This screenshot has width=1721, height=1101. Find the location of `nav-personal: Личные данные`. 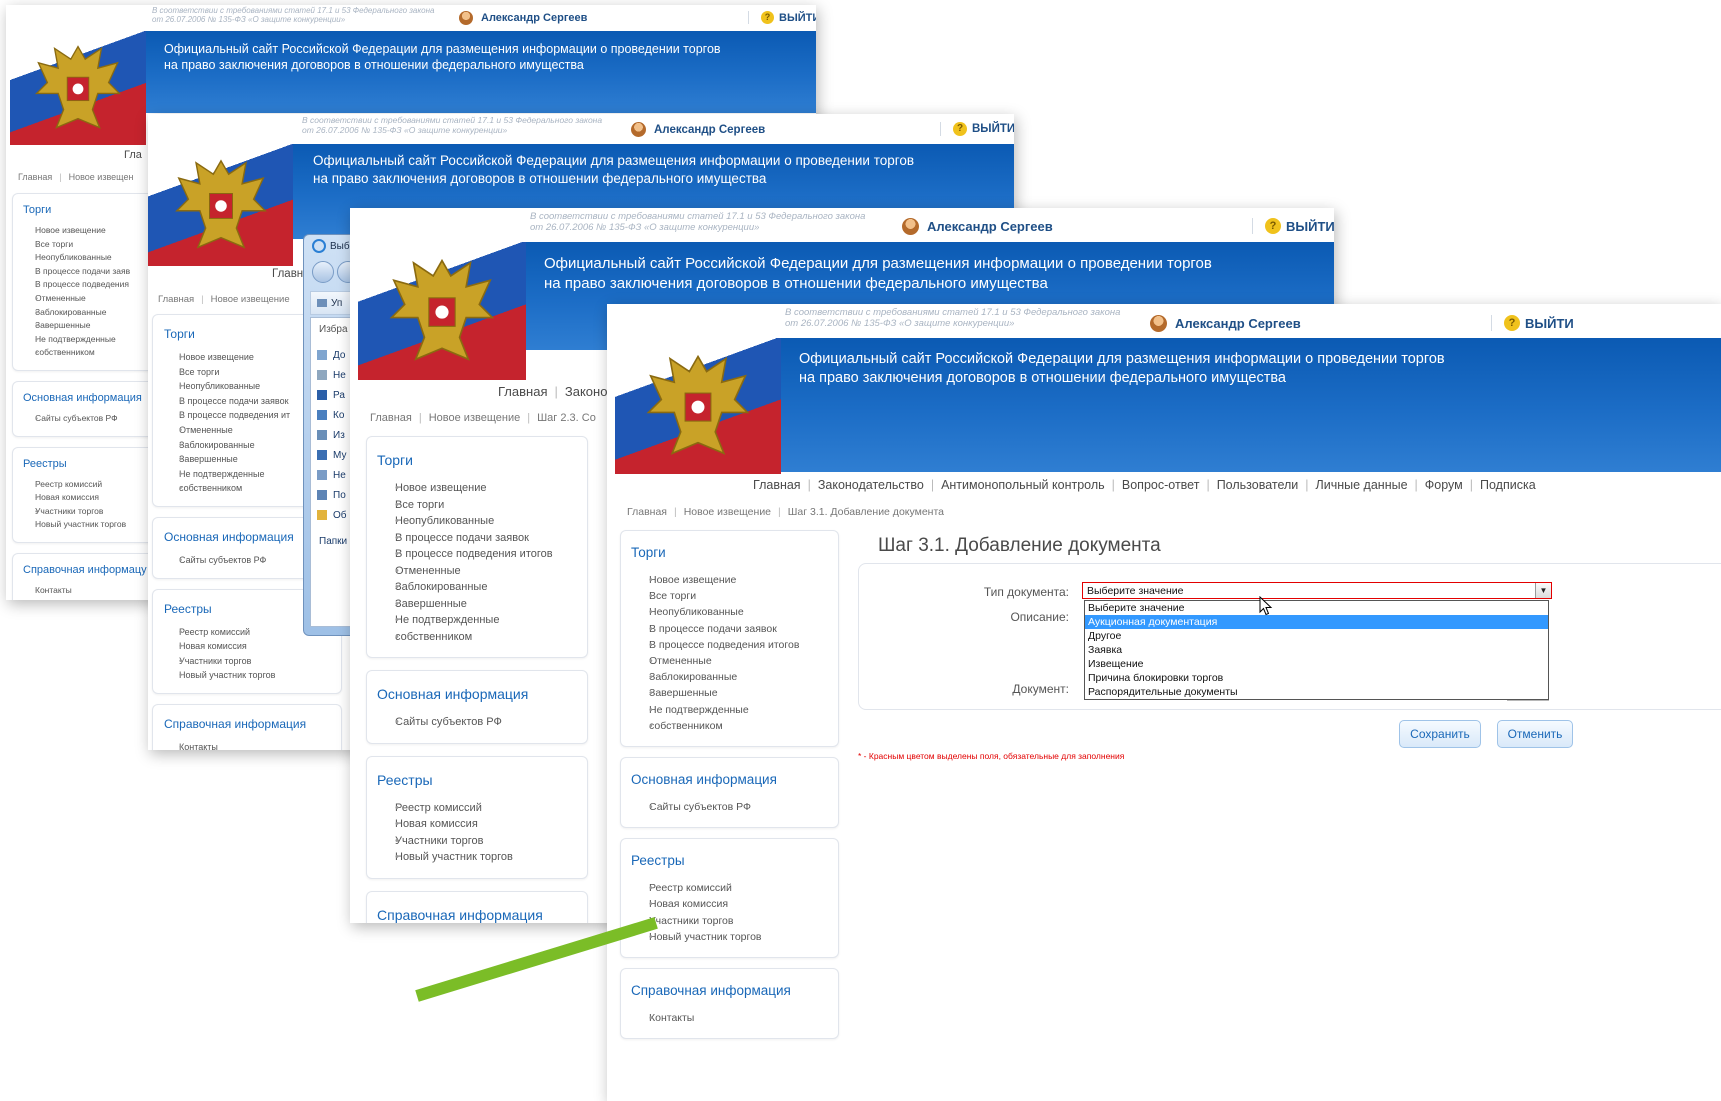

nav-personal: Личные данные is located at coordinates (1362, 485).